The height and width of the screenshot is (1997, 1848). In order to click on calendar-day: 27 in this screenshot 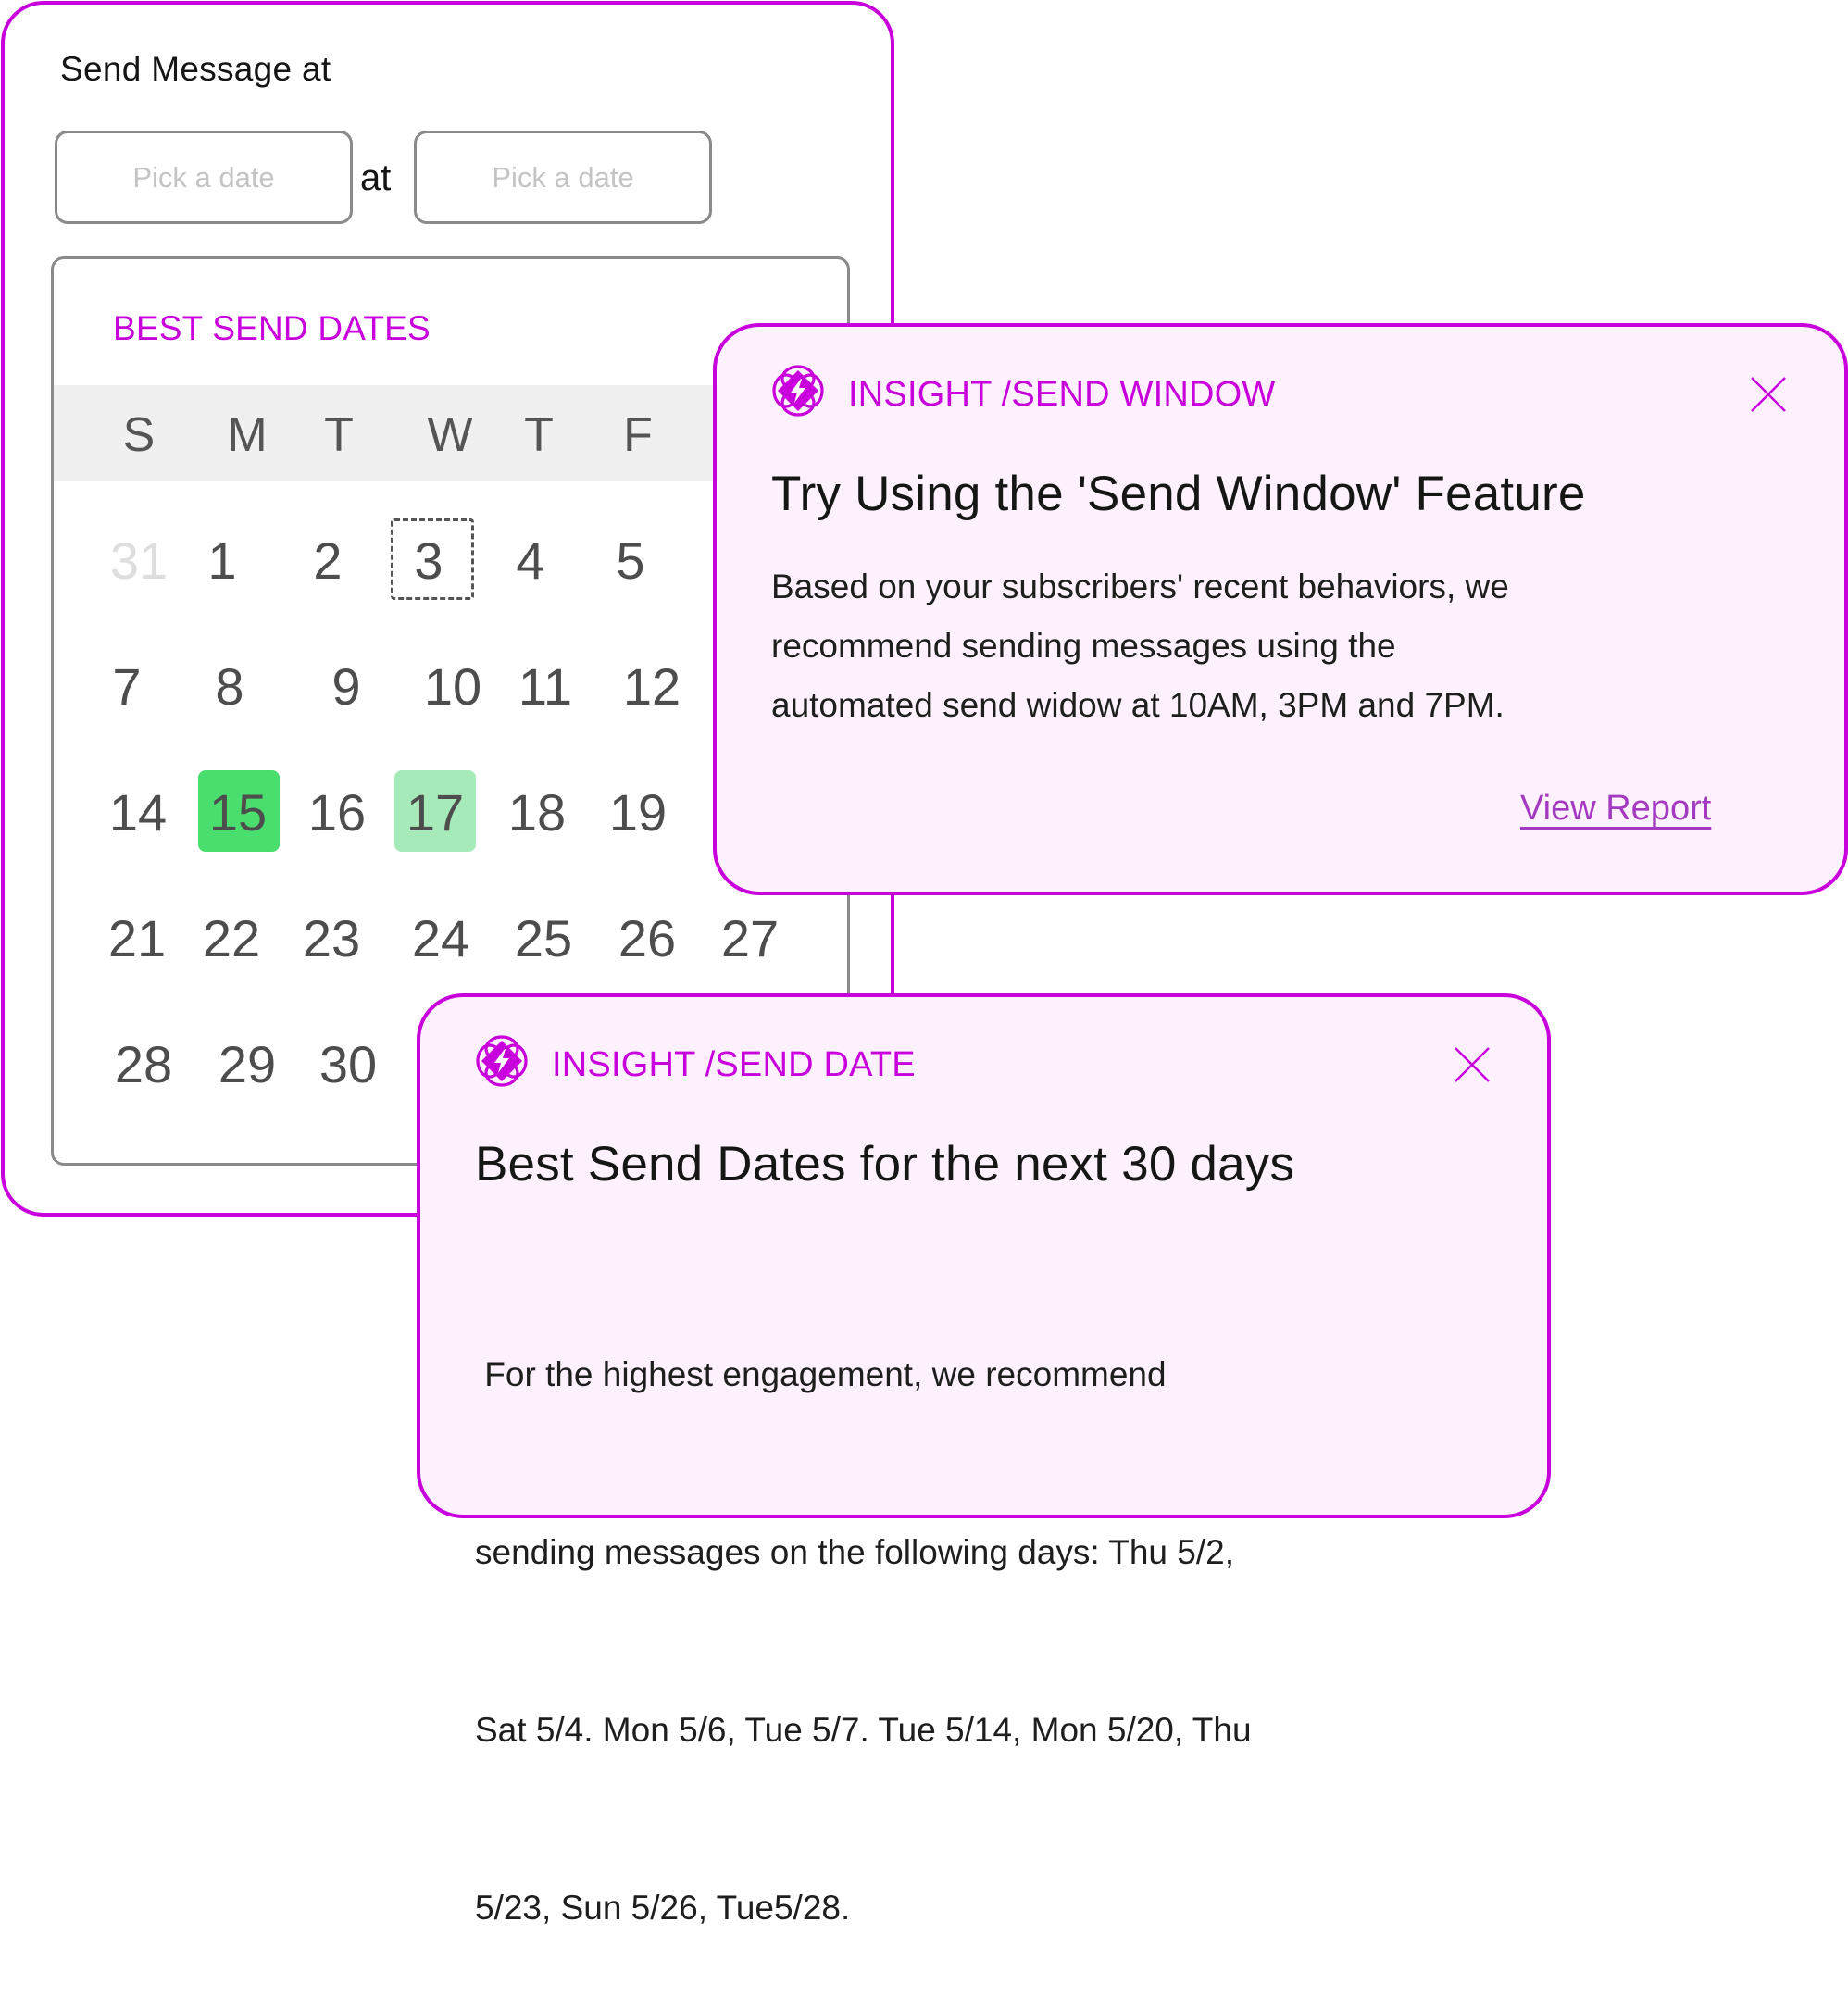, I will do `click(750, 939)`.